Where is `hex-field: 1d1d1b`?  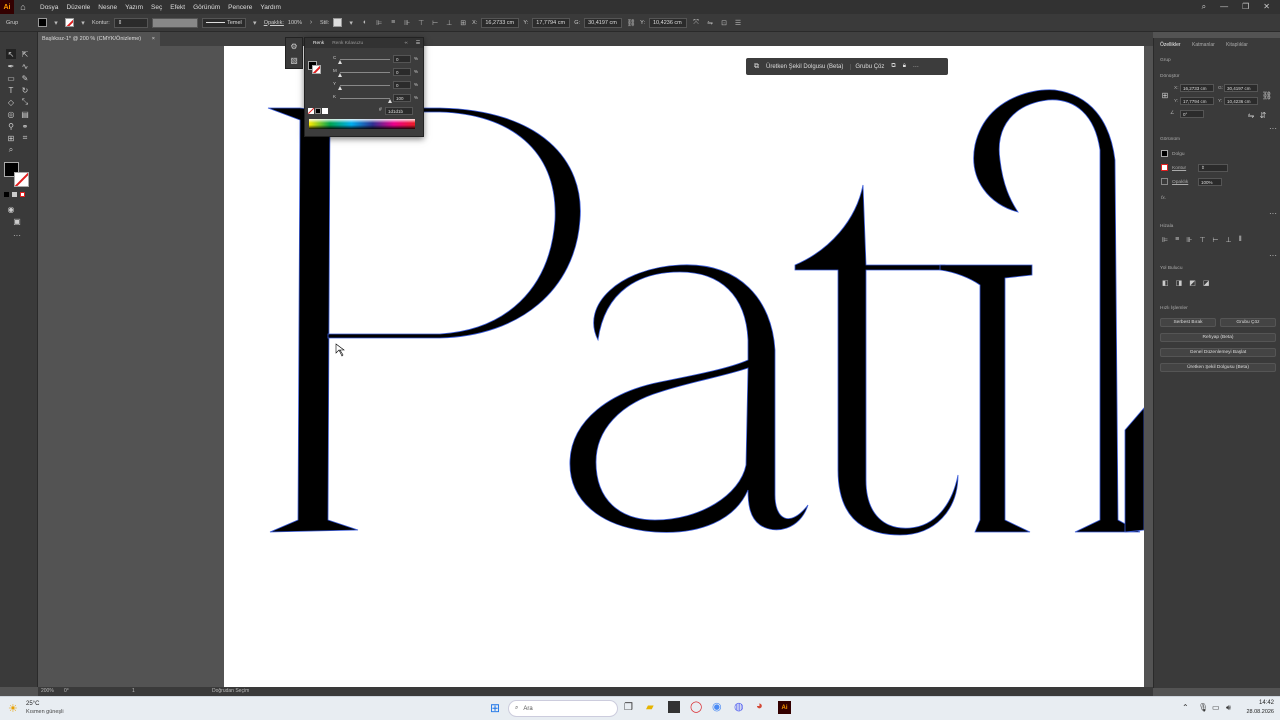 hex-field: 1d1d1b is located at coordinates (399, 111).